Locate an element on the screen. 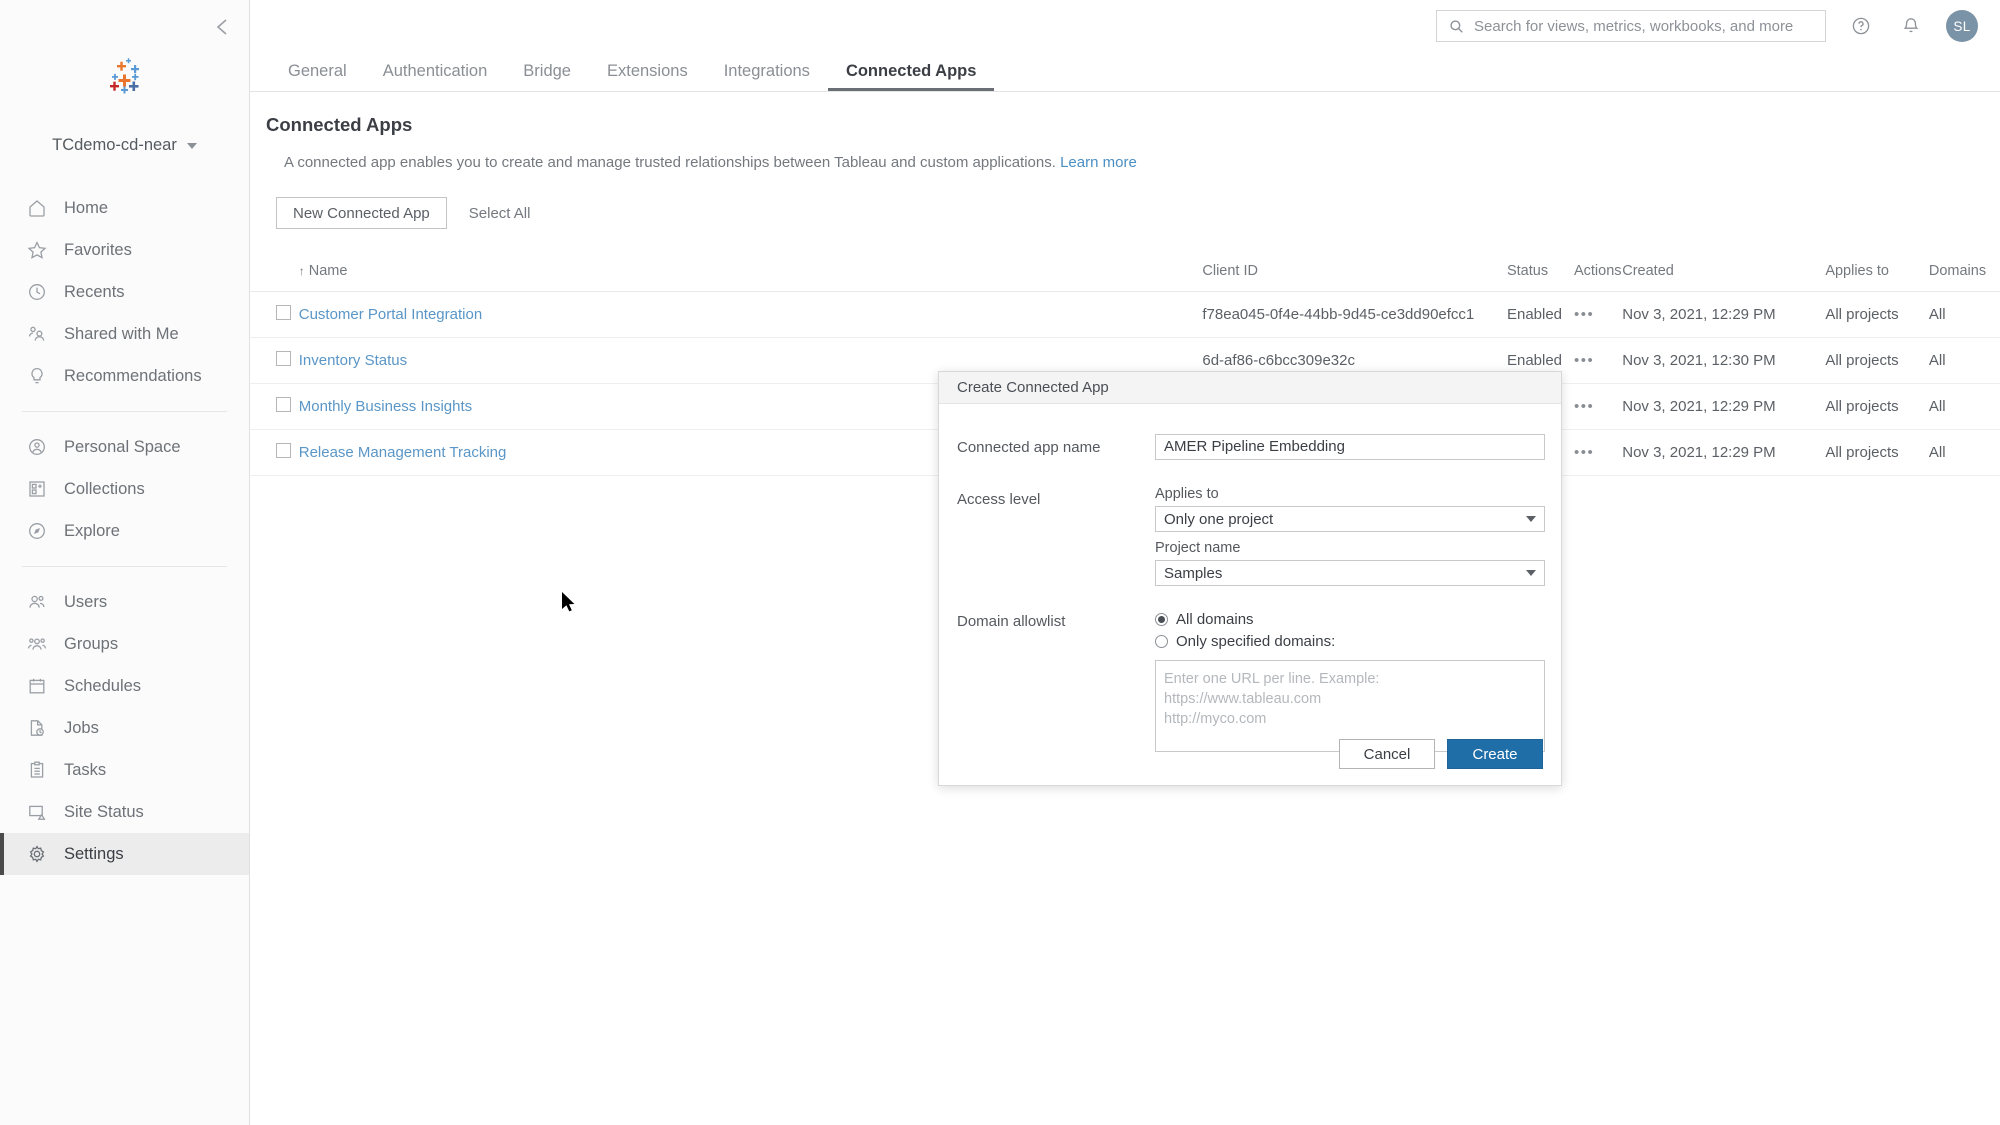  avatar-initials: SL is located at coordinates (1962, 26).